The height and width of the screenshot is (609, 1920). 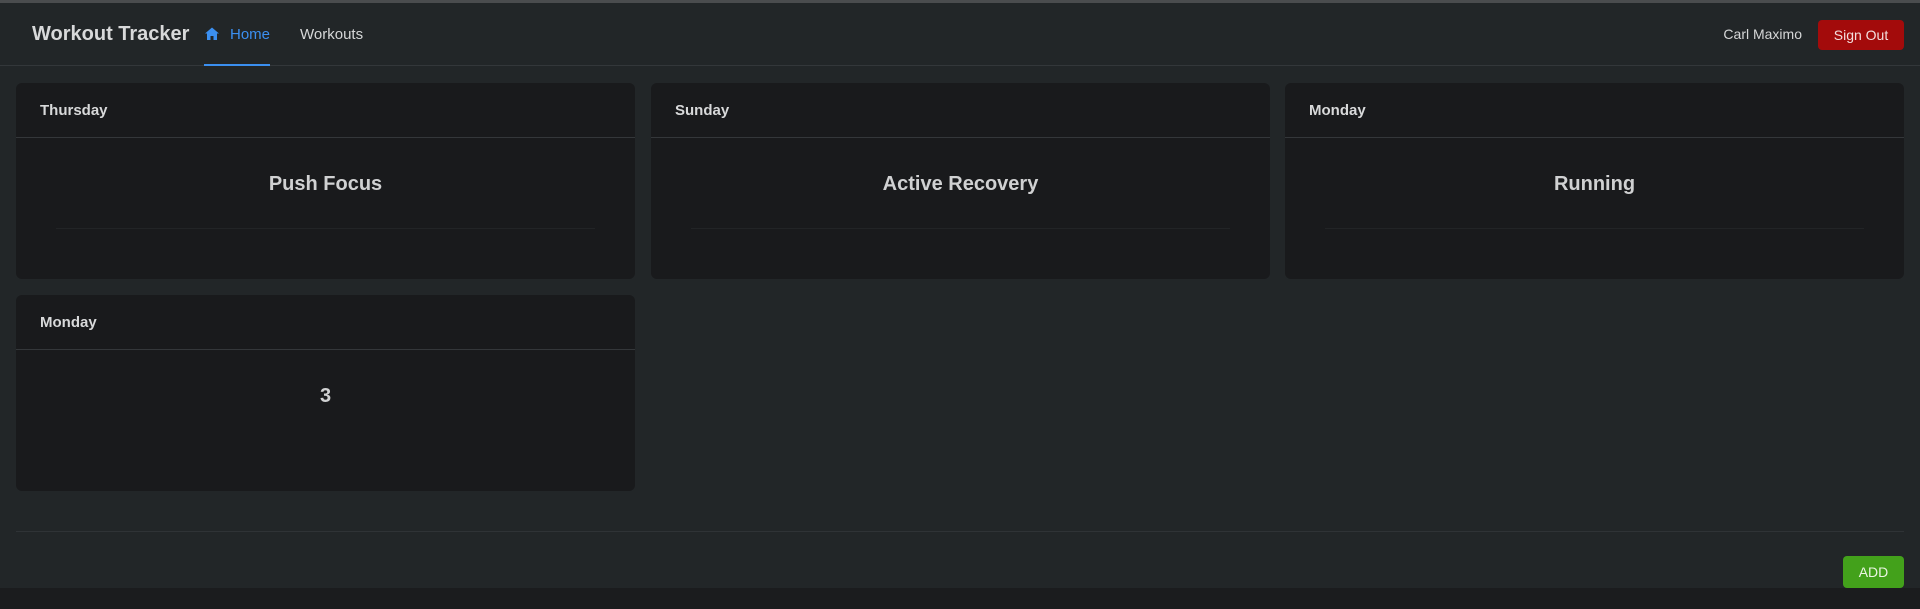 I want to click on workout-card: Thursday Push Focus, so click(x=325, y=181).